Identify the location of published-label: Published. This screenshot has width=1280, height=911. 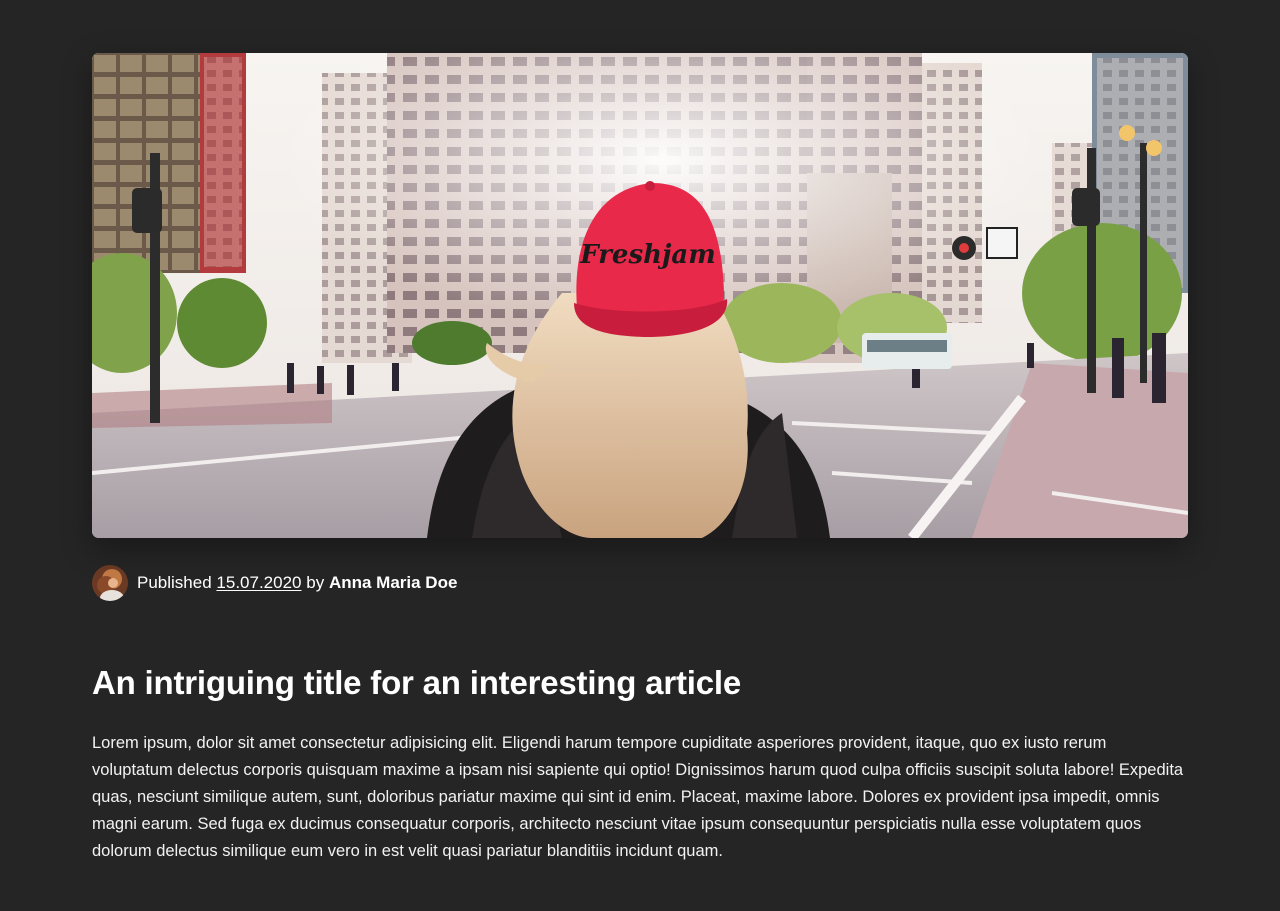
(174, 582).